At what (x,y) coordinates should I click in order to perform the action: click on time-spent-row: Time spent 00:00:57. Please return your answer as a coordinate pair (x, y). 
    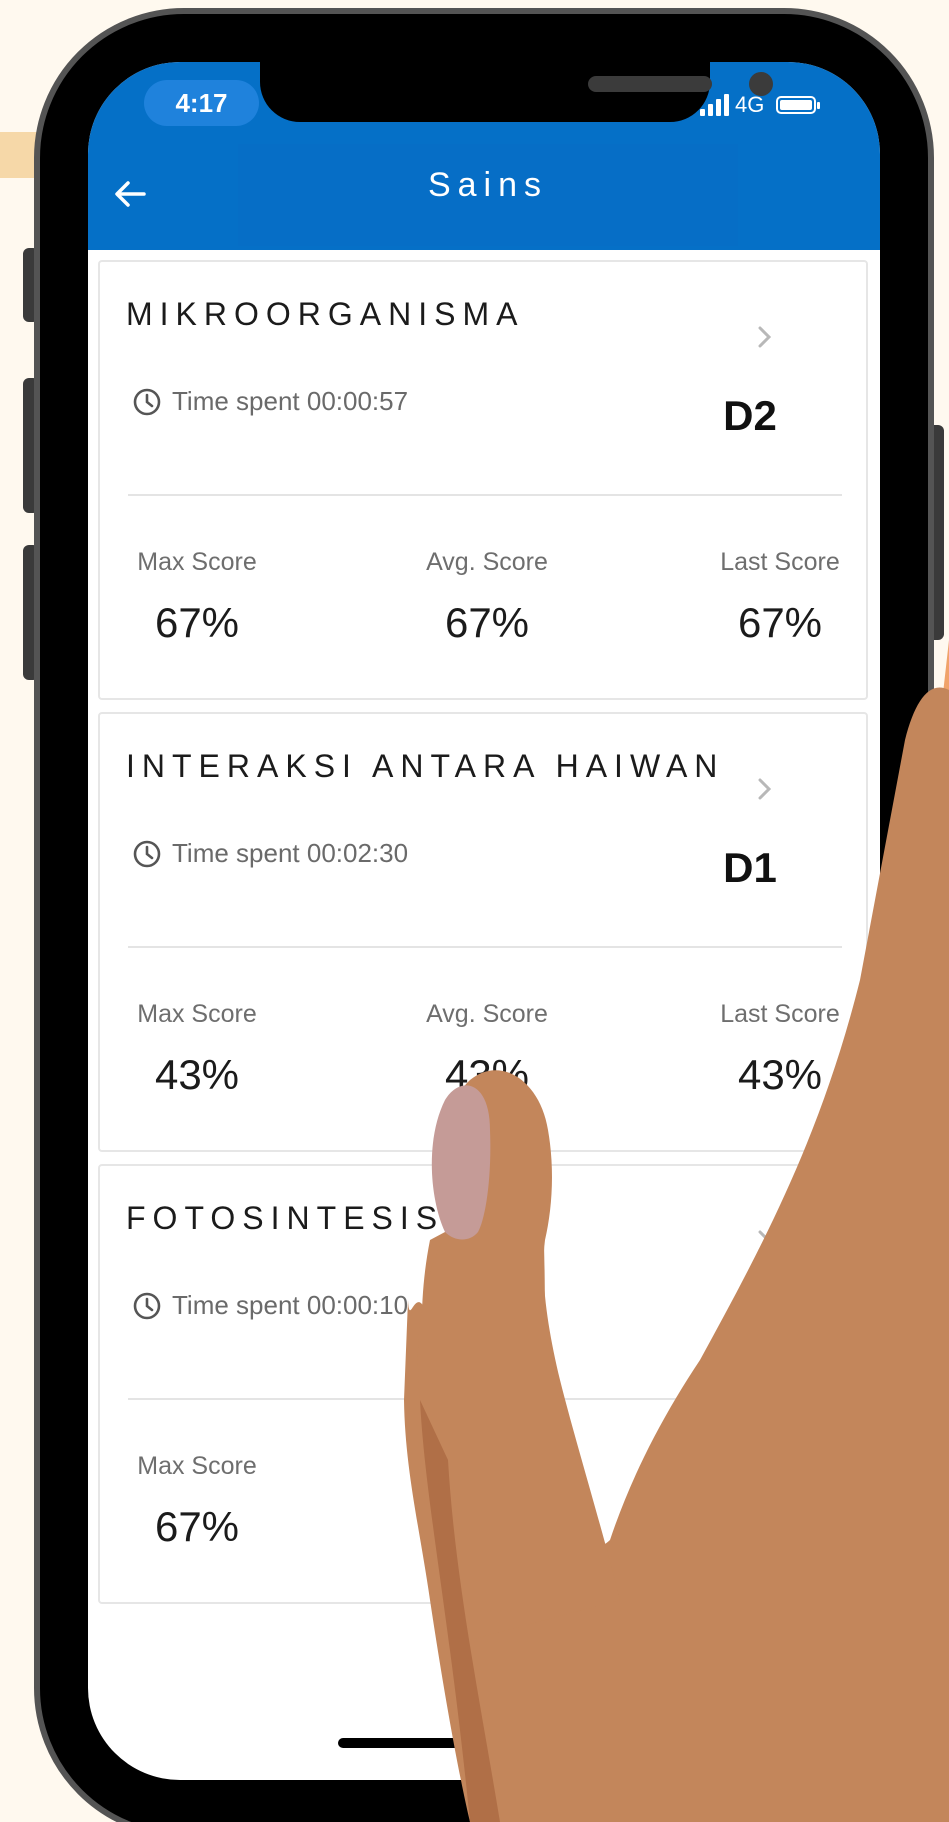
    Looking at the image, I should click on (270, 401).